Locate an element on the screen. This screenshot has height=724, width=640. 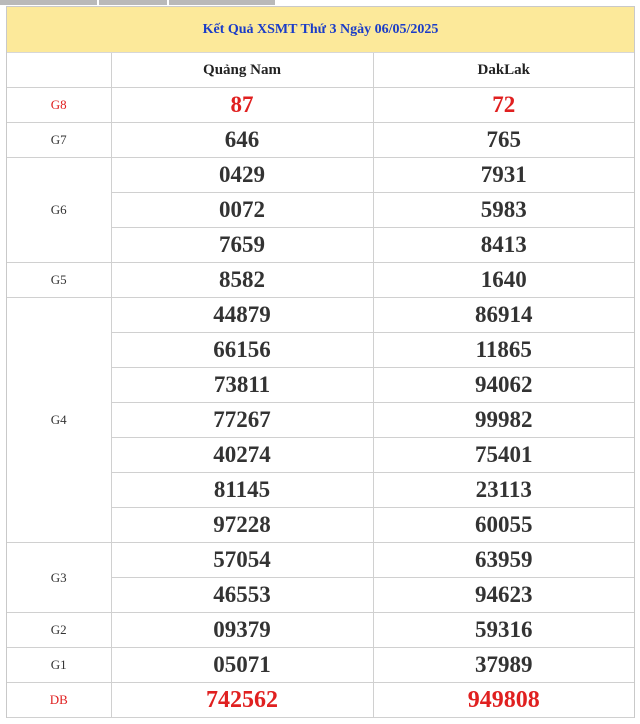
g4-value-2-1: 86914 is located at coordinates (503, 315).